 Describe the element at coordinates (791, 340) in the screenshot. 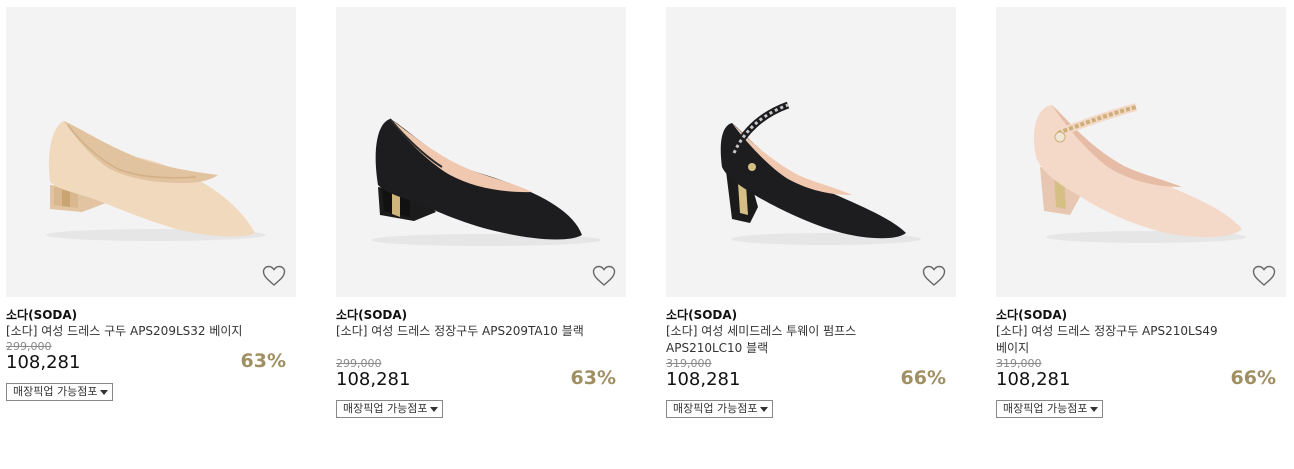

I see `product-name: [소다] 여성 세미드레스 투웨이 펌프스 APS210LC10 블랙` at that location.